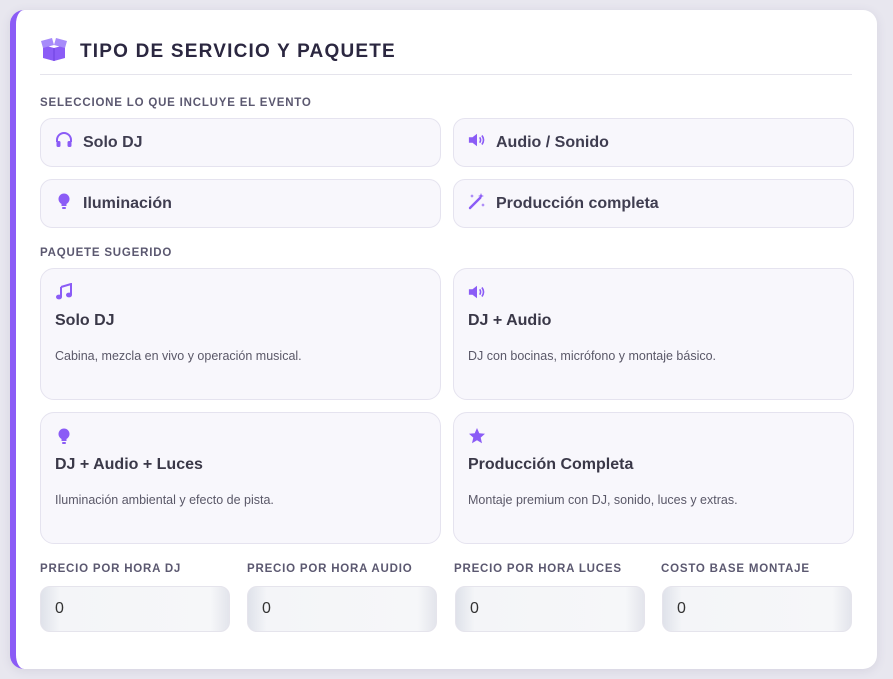  Describe the element at coordinates (330, 569) in the screenshot. I see `price-audio-label: PRECIO POR HORA AUDIO` at that location.